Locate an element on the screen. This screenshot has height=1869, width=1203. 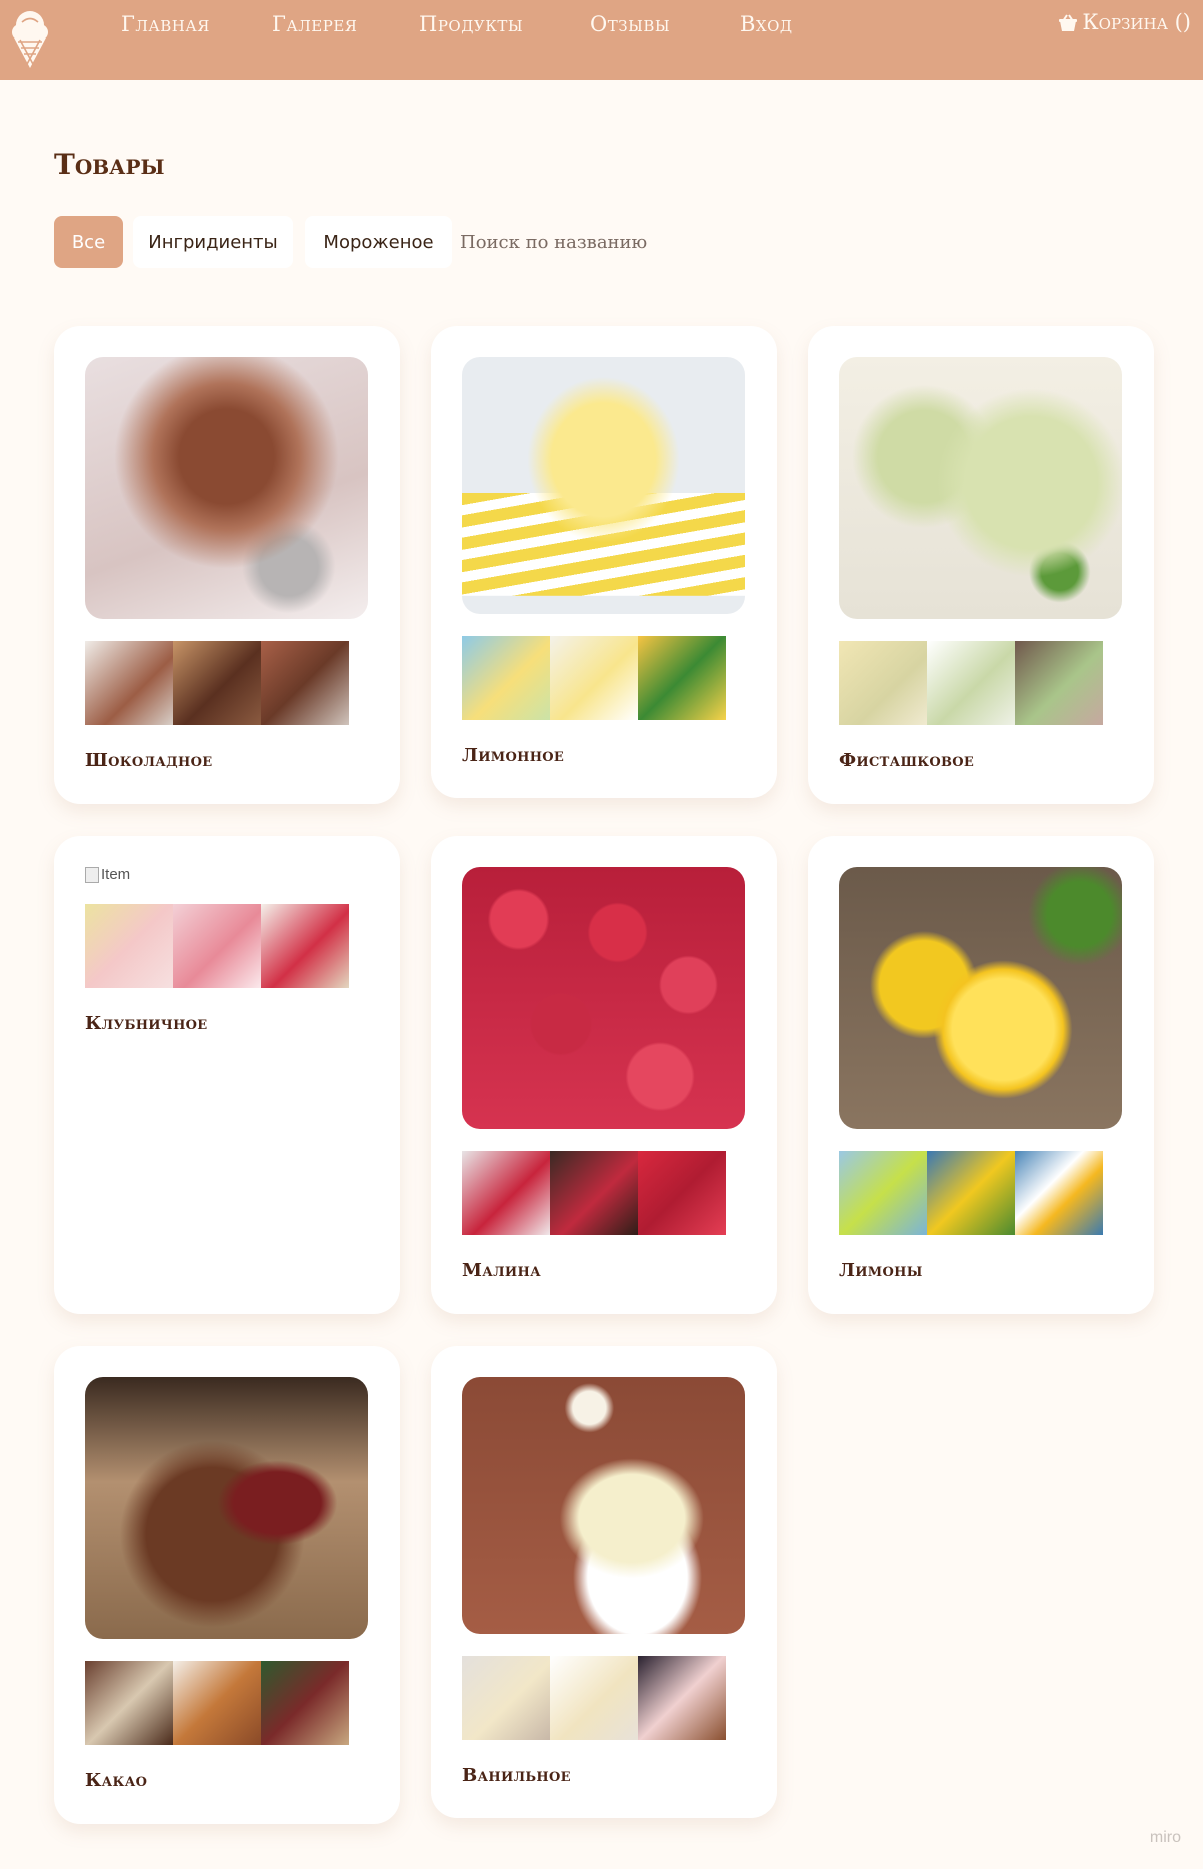
product-card-lemons: Лимоны is located at coordinates (981, 1075).